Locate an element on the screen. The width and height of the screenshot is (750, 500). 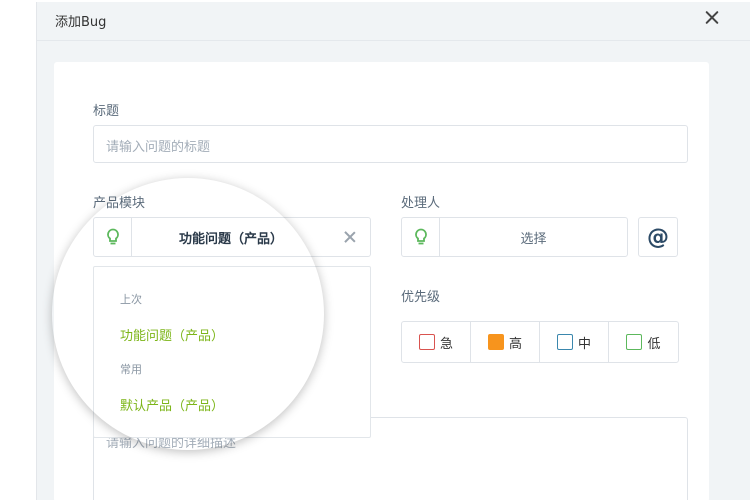
module-label: 产品模块 is located at coordinates (119, 203).